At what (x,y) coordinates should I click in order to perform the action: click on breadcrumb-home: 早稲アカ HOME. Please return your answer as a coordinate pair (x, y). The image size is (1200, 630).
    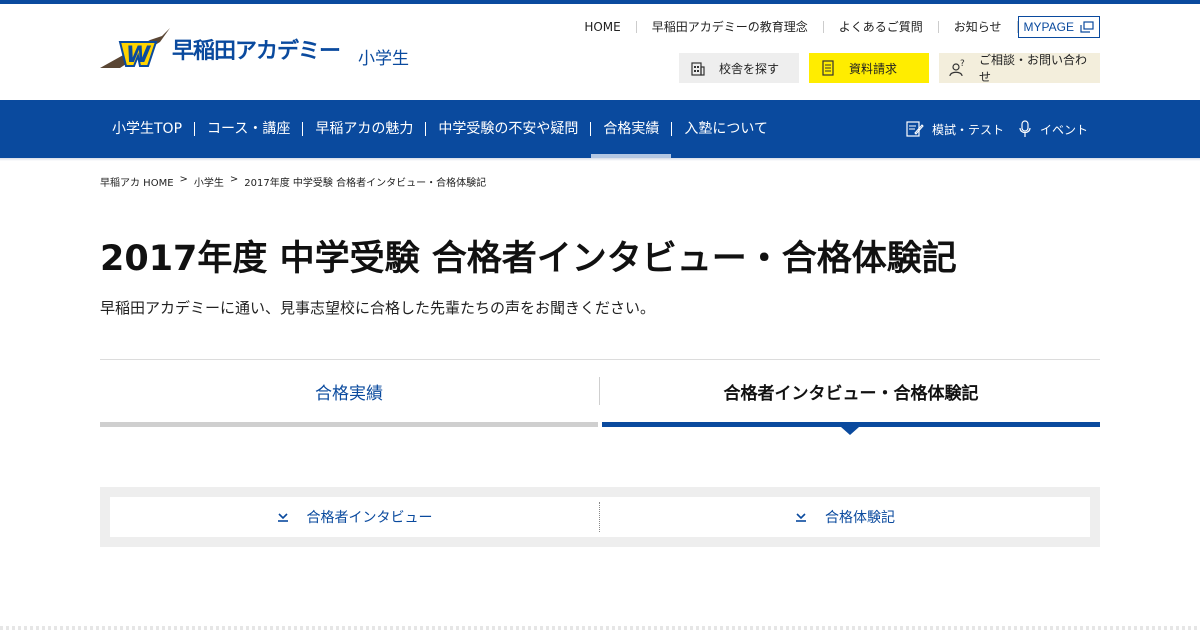
    Looking at the image, I should click on (137, 181).